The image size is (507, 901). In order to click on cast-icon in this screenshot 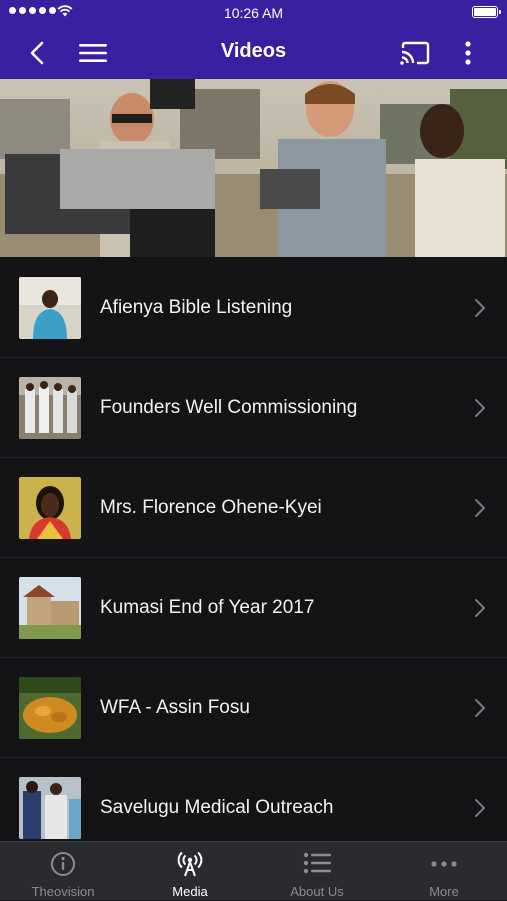, I will do `click(415, 53)`.